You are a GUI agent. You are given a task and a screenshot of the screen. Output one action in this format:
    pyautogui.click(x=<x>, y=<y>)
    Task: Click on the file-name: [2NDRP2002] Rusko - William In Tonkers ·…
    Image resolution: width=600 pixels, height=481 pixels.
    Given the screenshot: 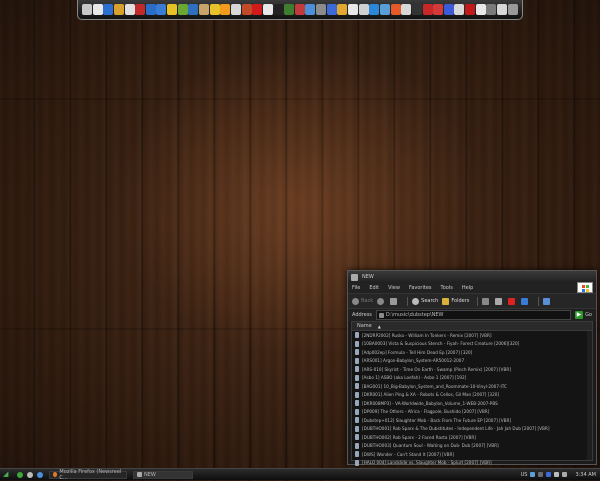 What is the action you would take?
    pyautogui.click(x=427, y=335)
    